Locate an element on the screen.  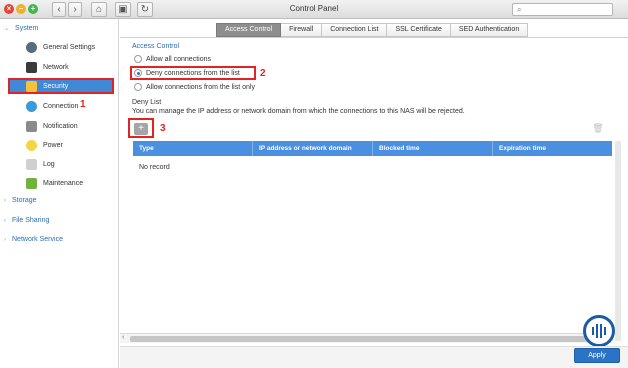
scrollbar-thumb is located at coordinates (365, 339).